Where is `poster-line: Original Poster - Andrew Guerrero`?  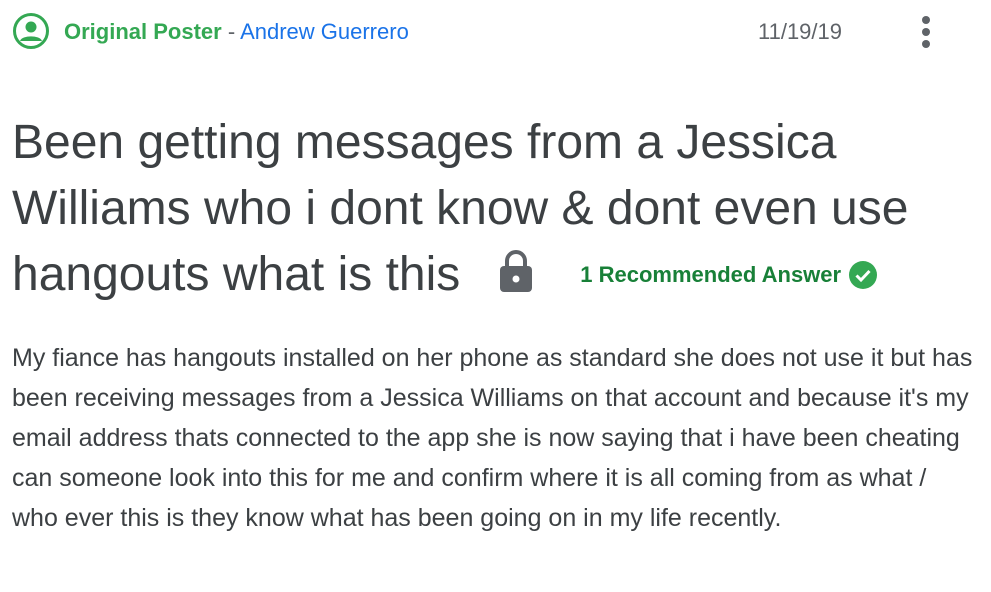 poster-line: Original Poster - Andrew Guerrero is located at coordinates (236, 32).